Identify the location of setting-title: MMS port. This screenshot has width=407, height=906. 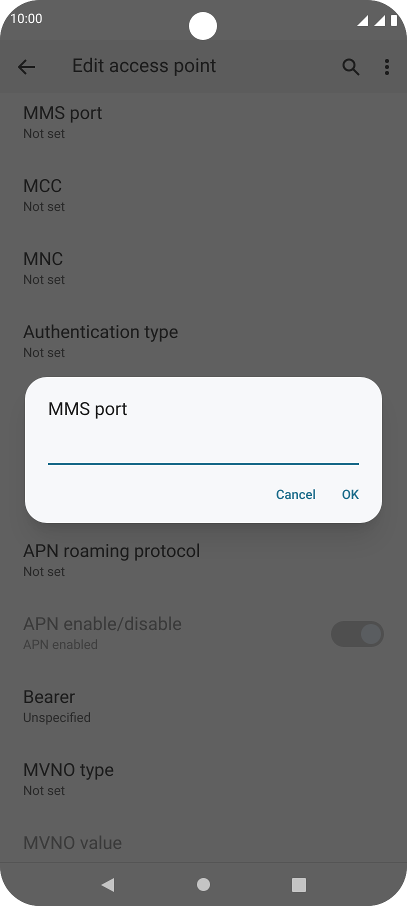
(63, 114).